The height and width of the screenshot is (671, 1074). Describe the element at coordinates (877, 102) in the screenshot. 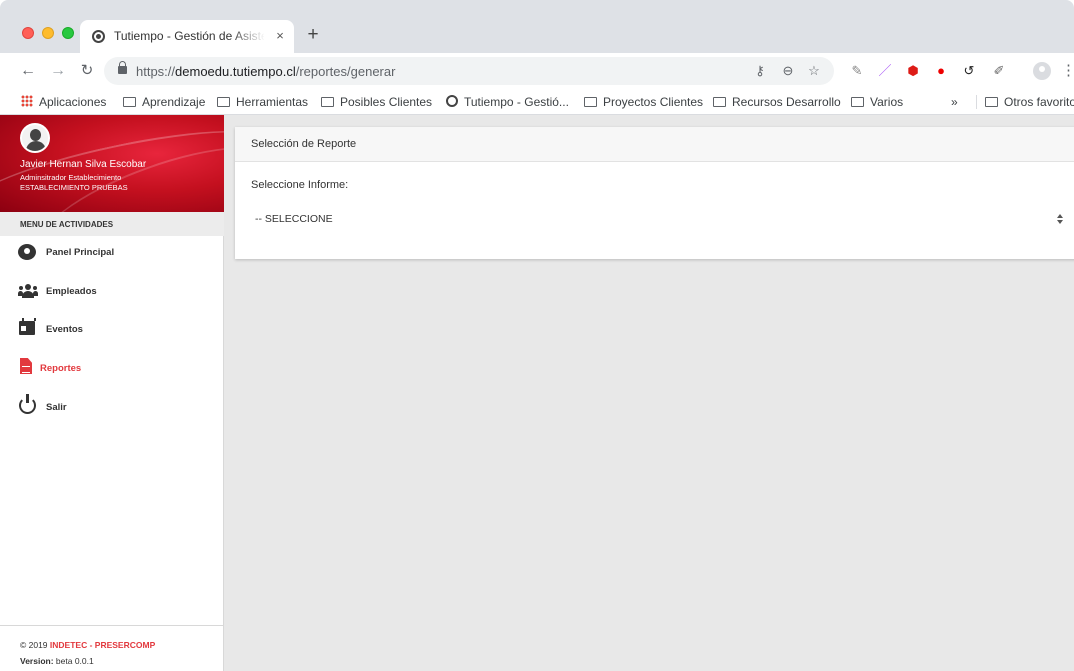

I see `bookmark-varios: Varios` at that location.